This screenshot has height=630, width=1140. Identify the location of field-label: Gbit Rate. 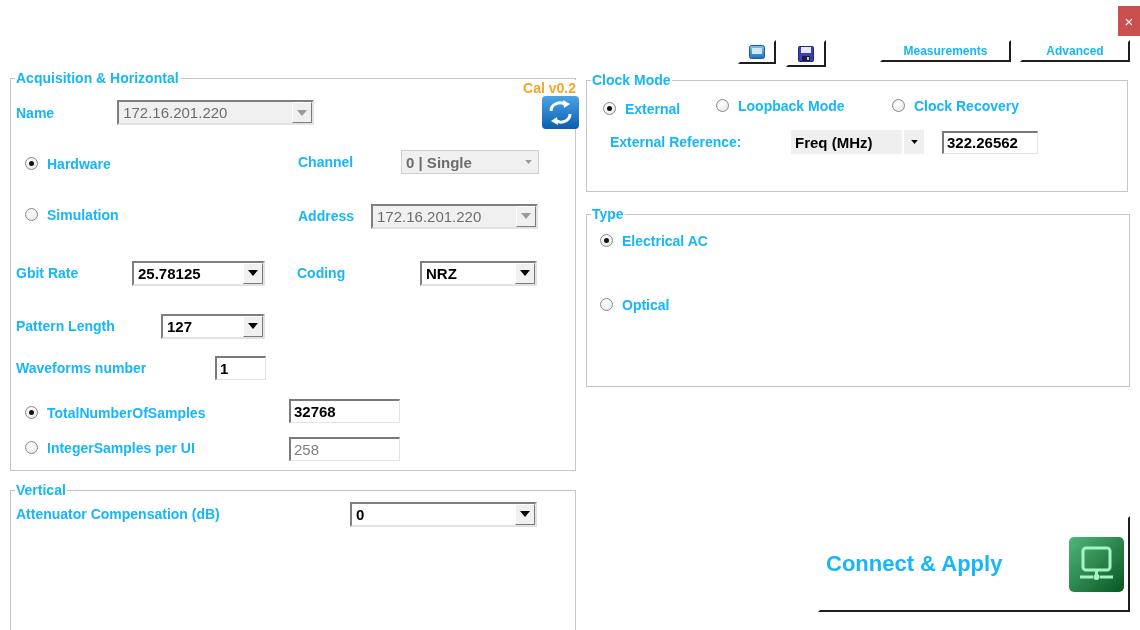
(48, 273).